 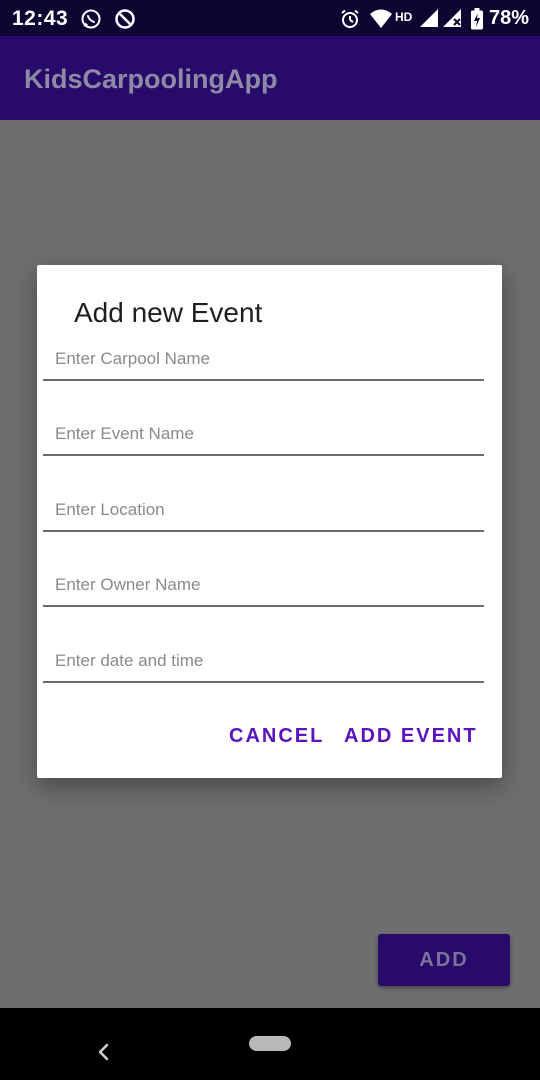 I want to click on date-time-field, so click(x=263, y=662).